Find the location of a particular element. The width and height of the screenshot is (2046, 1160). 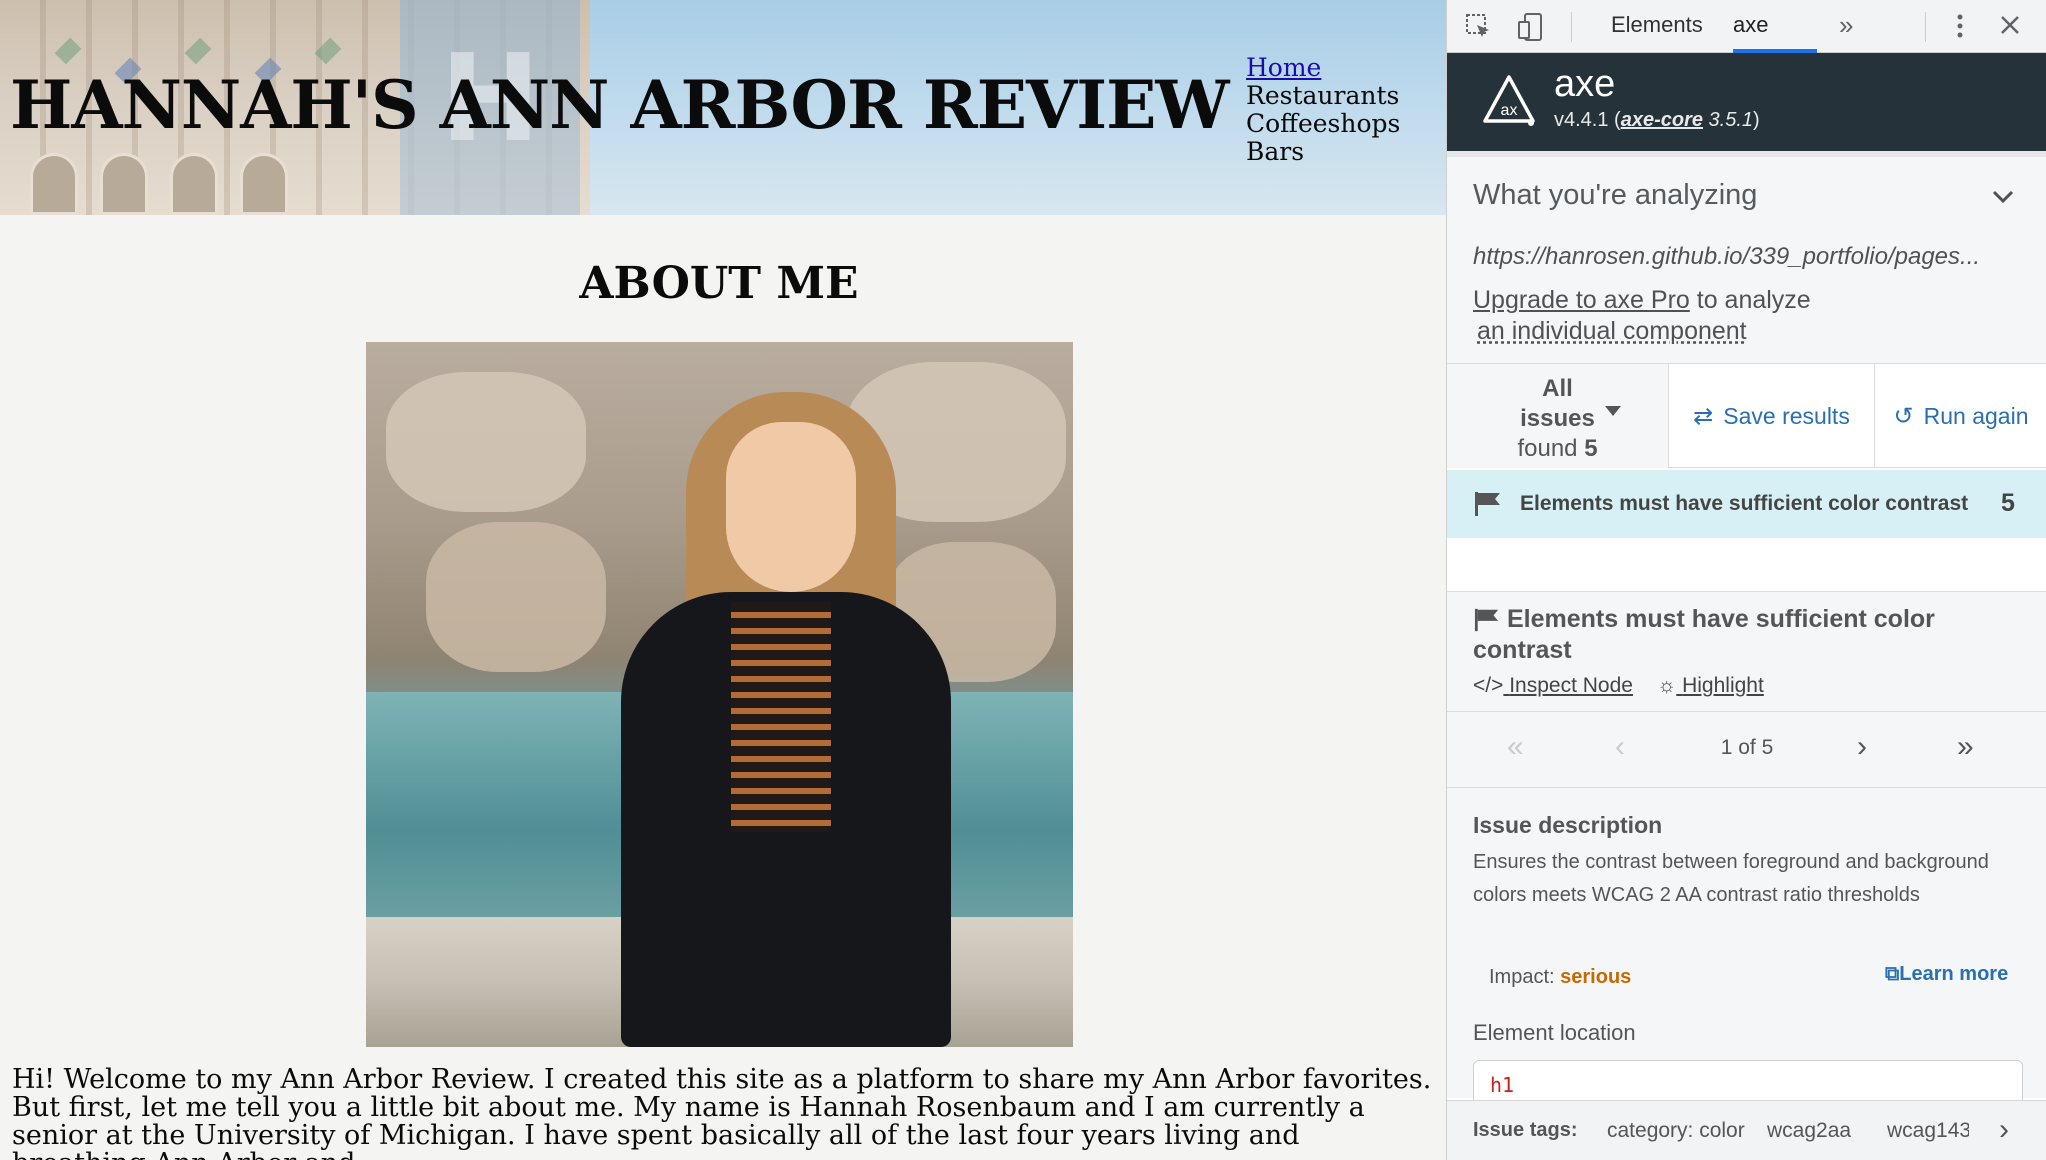

axe-version: v4.4.1 (axe-core 3.5.1) is located at coordinates (1657, 120).